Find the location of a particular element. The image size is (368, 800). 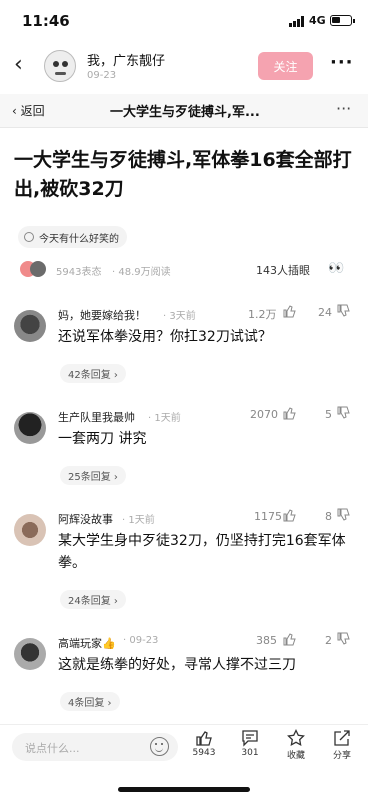

comment-text: 还说军体拳没用？你扛32刀试试？ is located at coordinates (165, 337).